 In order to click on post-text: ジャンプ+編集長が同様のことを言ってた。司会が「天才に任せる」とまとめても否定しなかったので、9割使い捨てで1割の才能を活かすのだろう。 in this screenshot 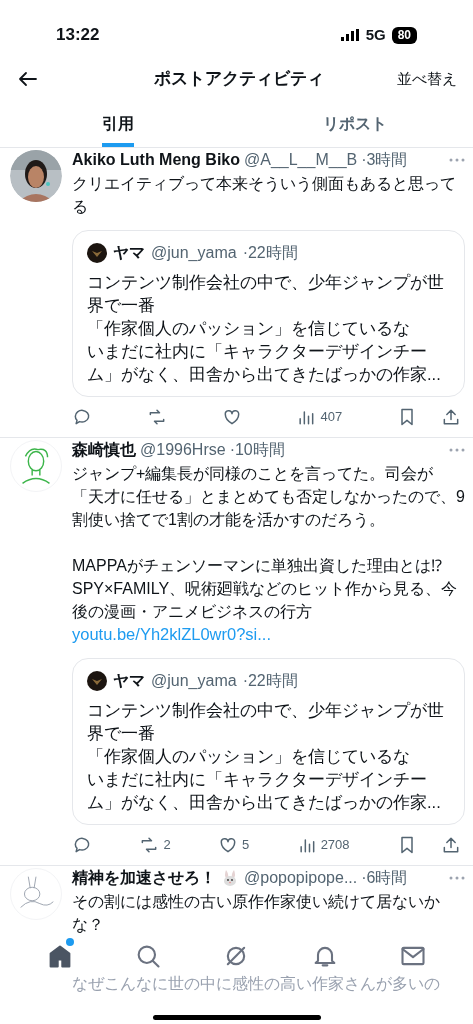, I will do `click(268, 497)`.